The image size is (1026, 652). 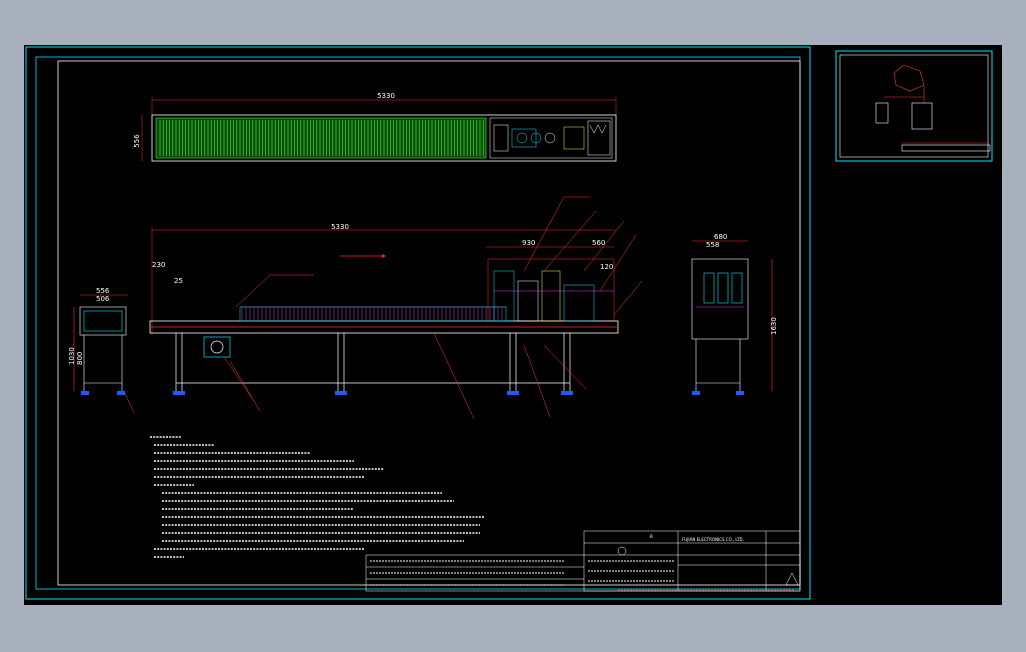 What do you see at coordinates (80, 358) in the screenshot?
I see `dim-side-800: 800` at bounding box center [80, 358].